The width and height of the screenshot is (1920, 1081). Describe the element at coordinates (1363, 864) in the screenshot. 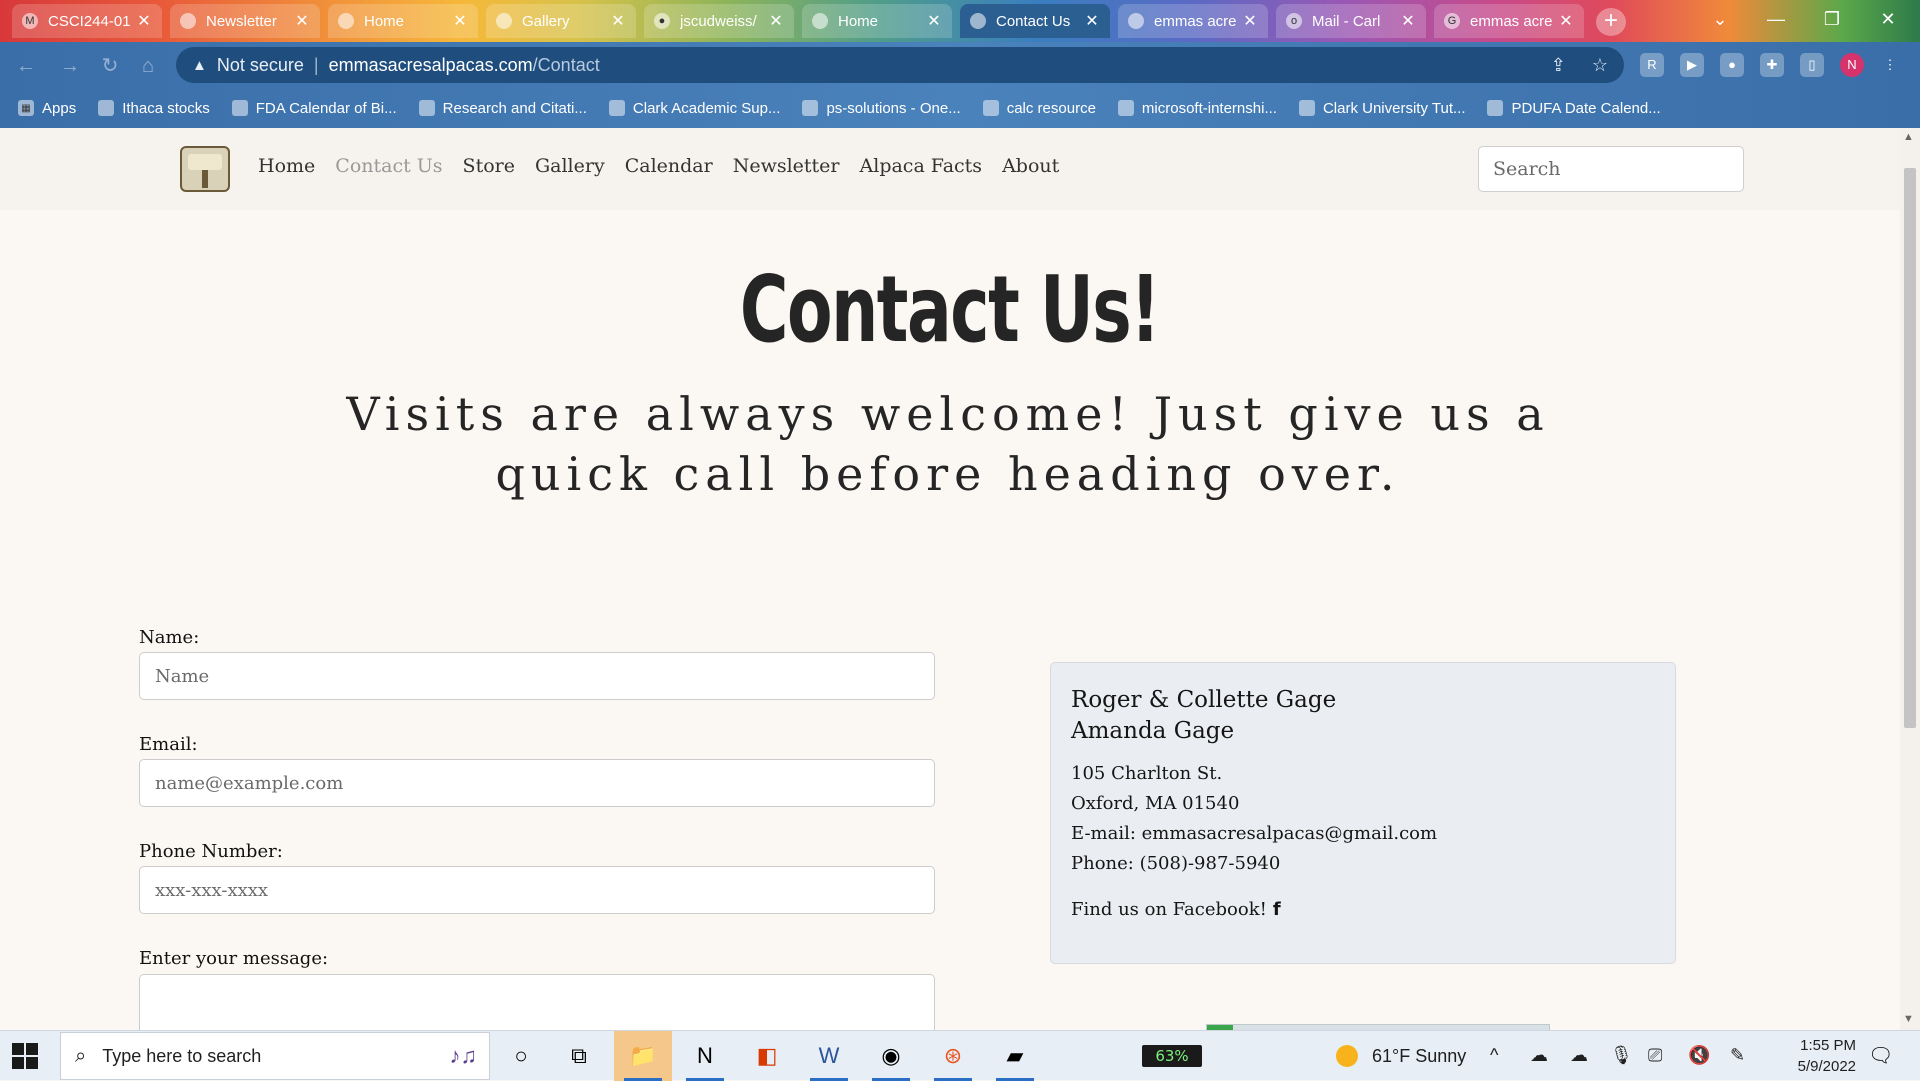

I see `contact-phone: Phone: (508)-987-5940` at that location.